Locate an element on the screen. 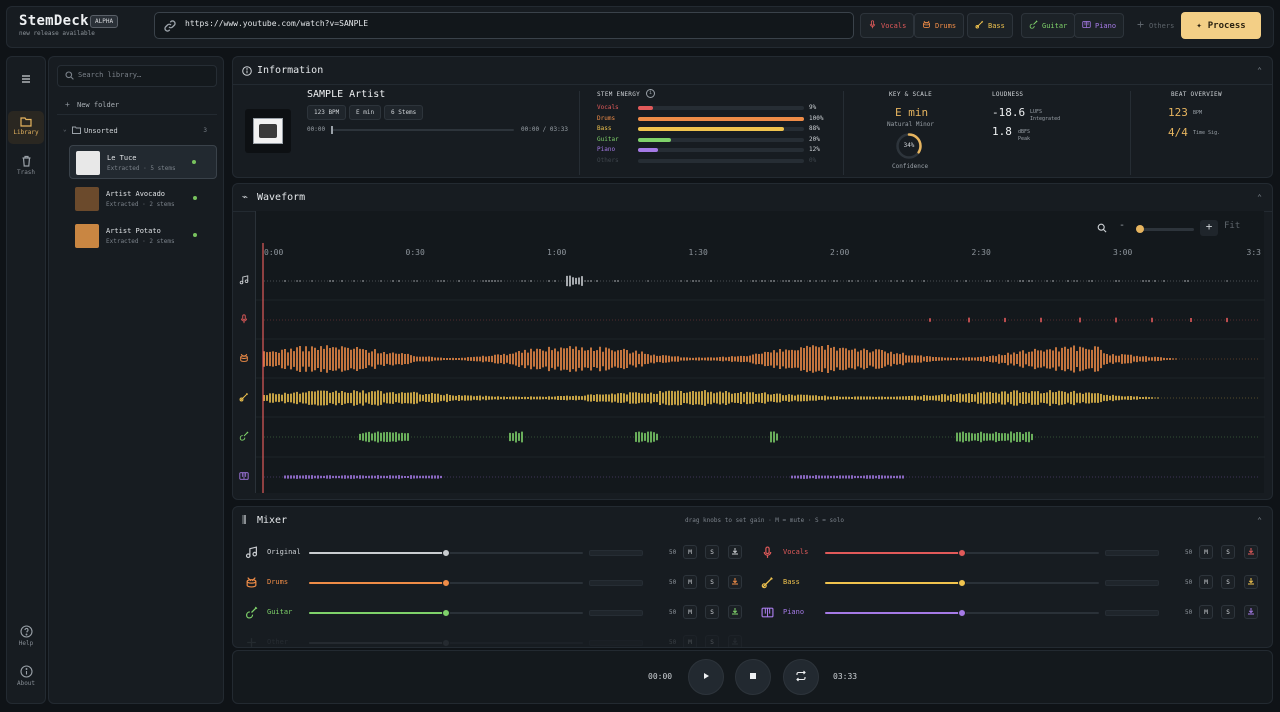 The image size is (1280, 712). info-icon is located at coordinates (247, 72).